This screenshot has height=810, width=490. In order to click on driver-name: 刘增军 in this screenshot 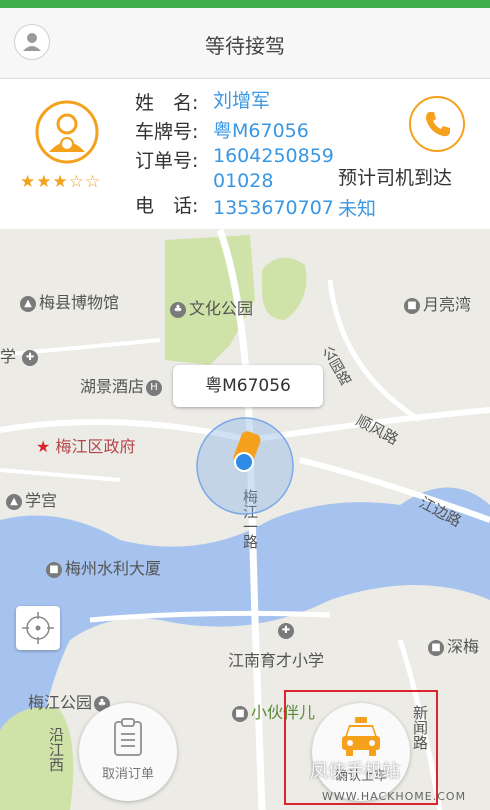, I will do `click(242, 101)`.